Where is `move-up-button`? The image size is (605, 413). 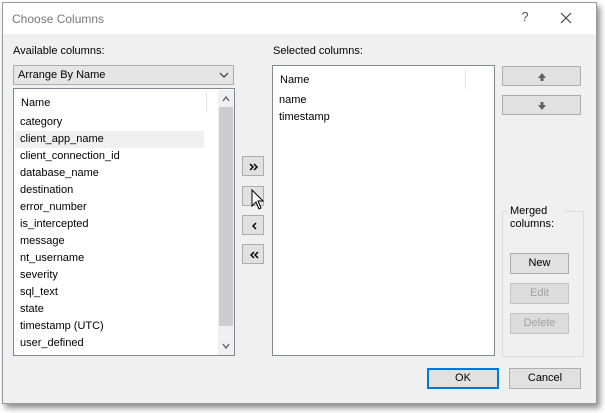
move-up-button is located at coordinates (541, 76).